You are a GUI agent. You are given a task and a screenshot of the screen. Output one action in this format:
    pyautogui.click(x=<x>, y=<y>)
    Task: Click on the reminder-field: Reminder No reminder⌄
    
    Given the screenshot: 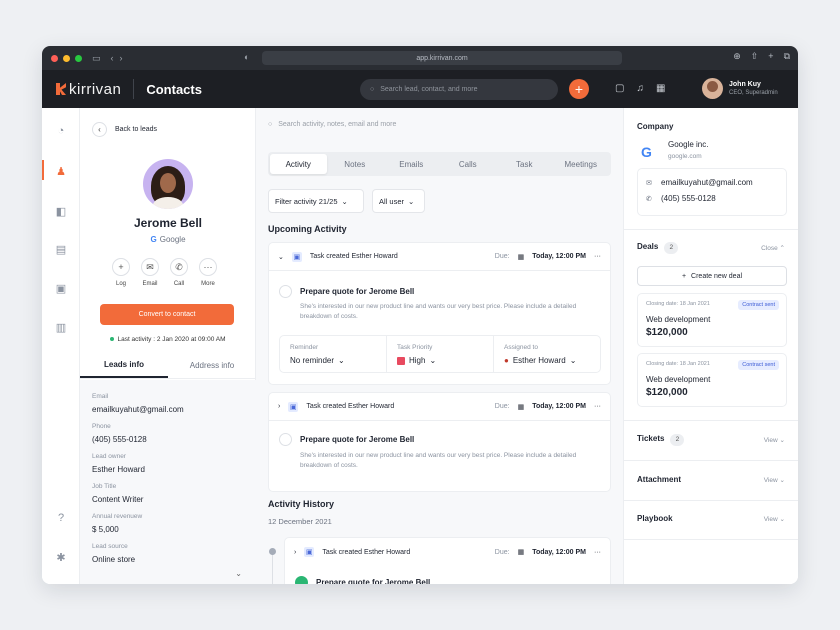 What is the action you would take?
    pyautogui.click(x=333, y=354)
    